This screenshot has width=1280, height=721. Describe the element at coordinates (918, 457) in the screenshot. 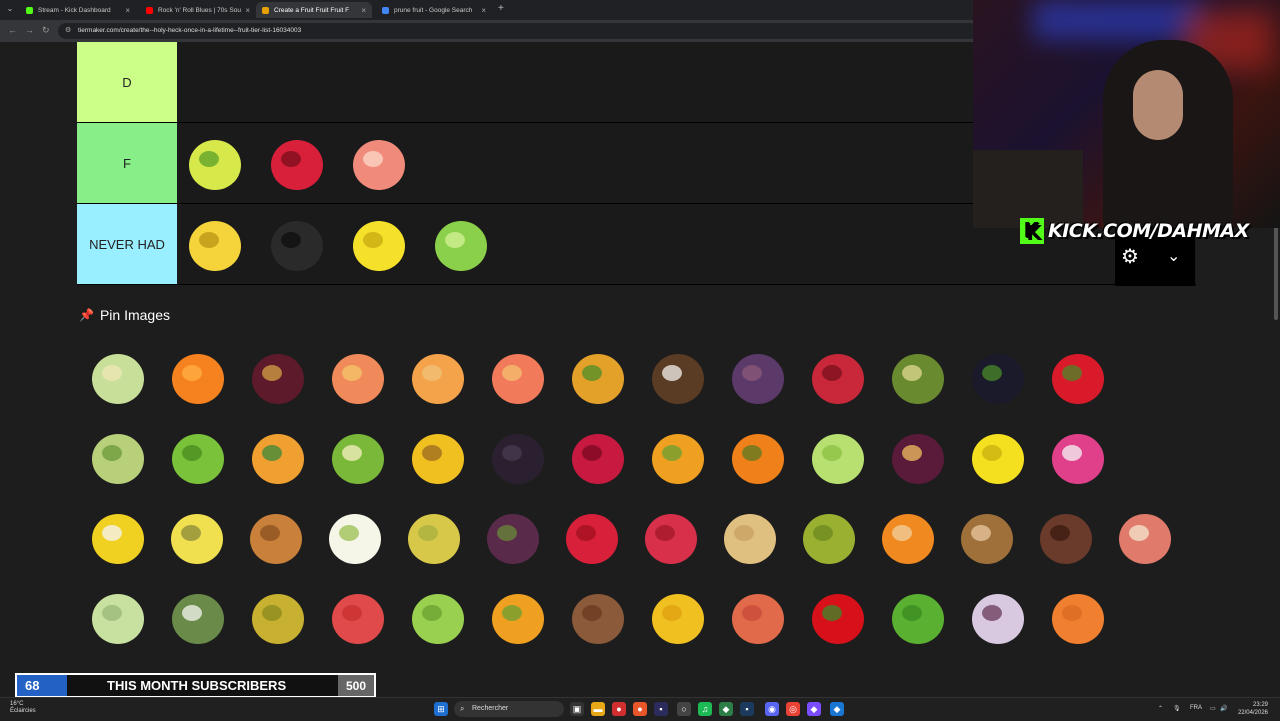

I see `passion-fruit-image` at that location.